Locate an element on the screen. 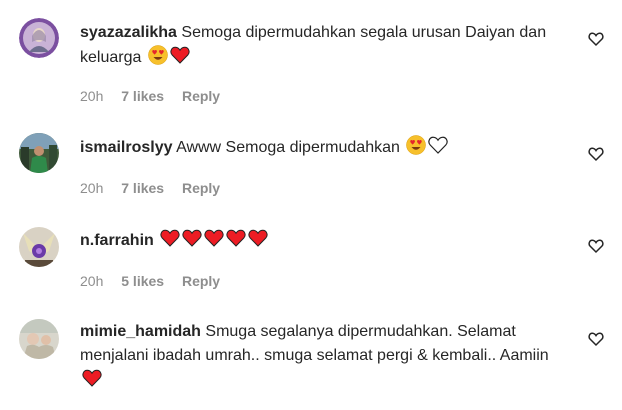 The width and height of the screenshot is (622, 410). white-heart-emoji-icon is located at coordinates (438, 145).